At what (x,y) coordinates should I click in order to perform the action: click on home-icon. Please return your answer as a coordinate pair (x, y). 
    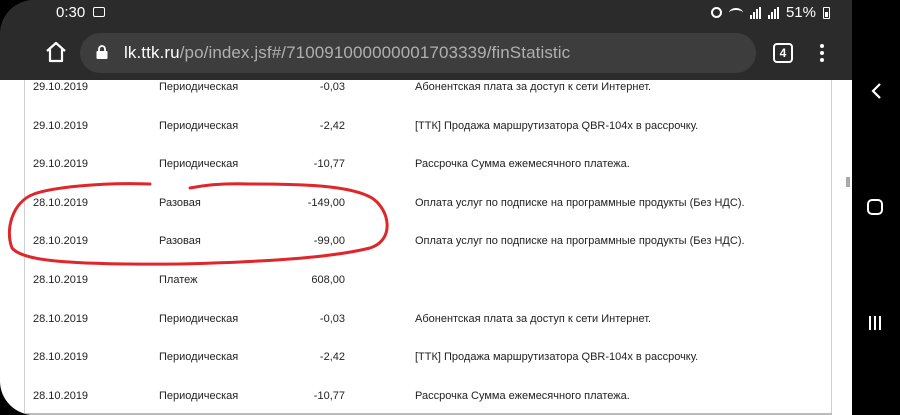
    Looking at the image, I should click on (56, 52).